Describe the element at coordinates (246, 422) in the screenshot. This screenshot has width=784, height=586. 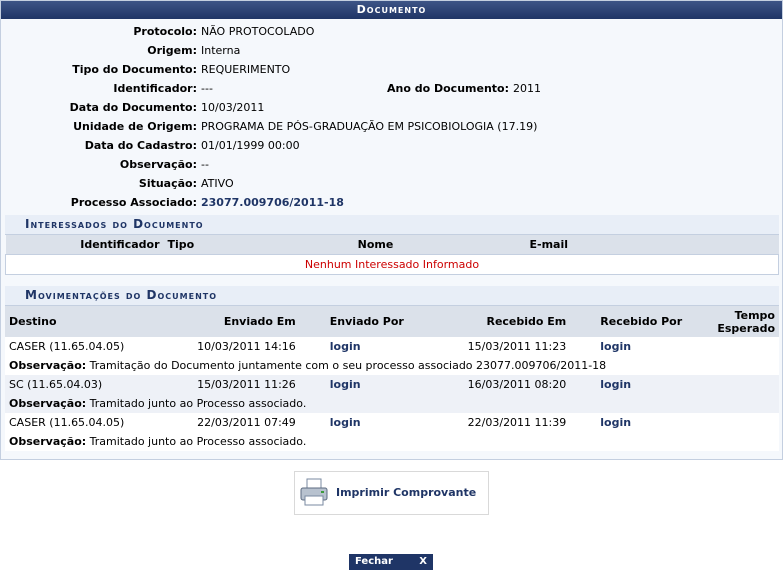
I see `cell-enviado-em: 22/03/2011 07:49` at that location.